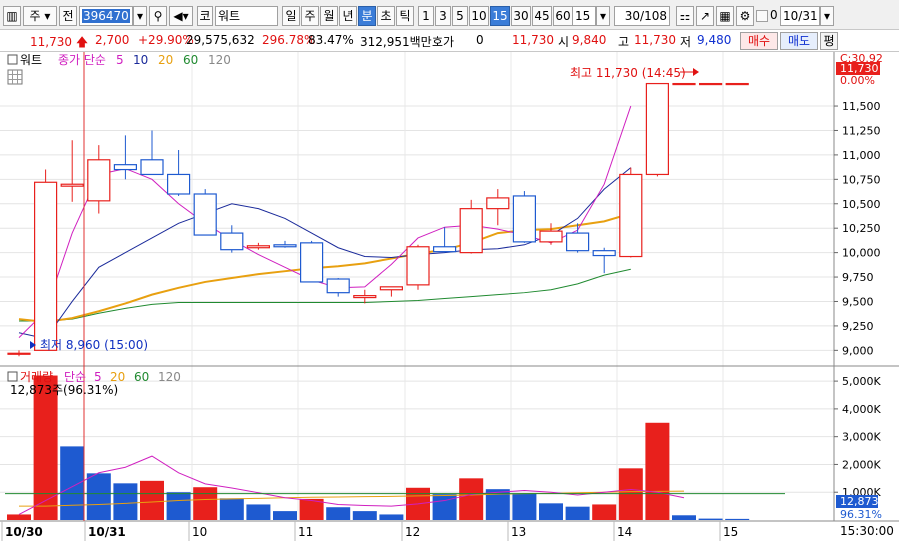  What do you see at coordinates (800, 16) in the screenshot?
I see `date-input: 10/31` at bounding box center [800, 16].